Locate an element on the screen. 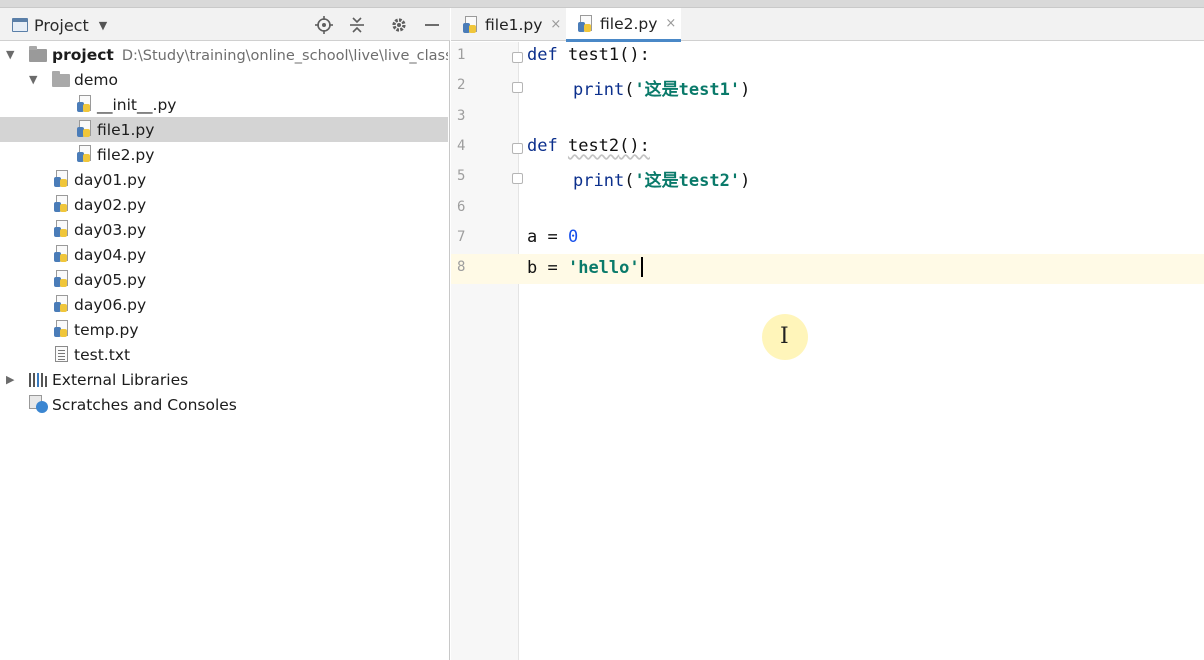  tree-item-day03-py: day03.py is located at coordinates (224, 229).